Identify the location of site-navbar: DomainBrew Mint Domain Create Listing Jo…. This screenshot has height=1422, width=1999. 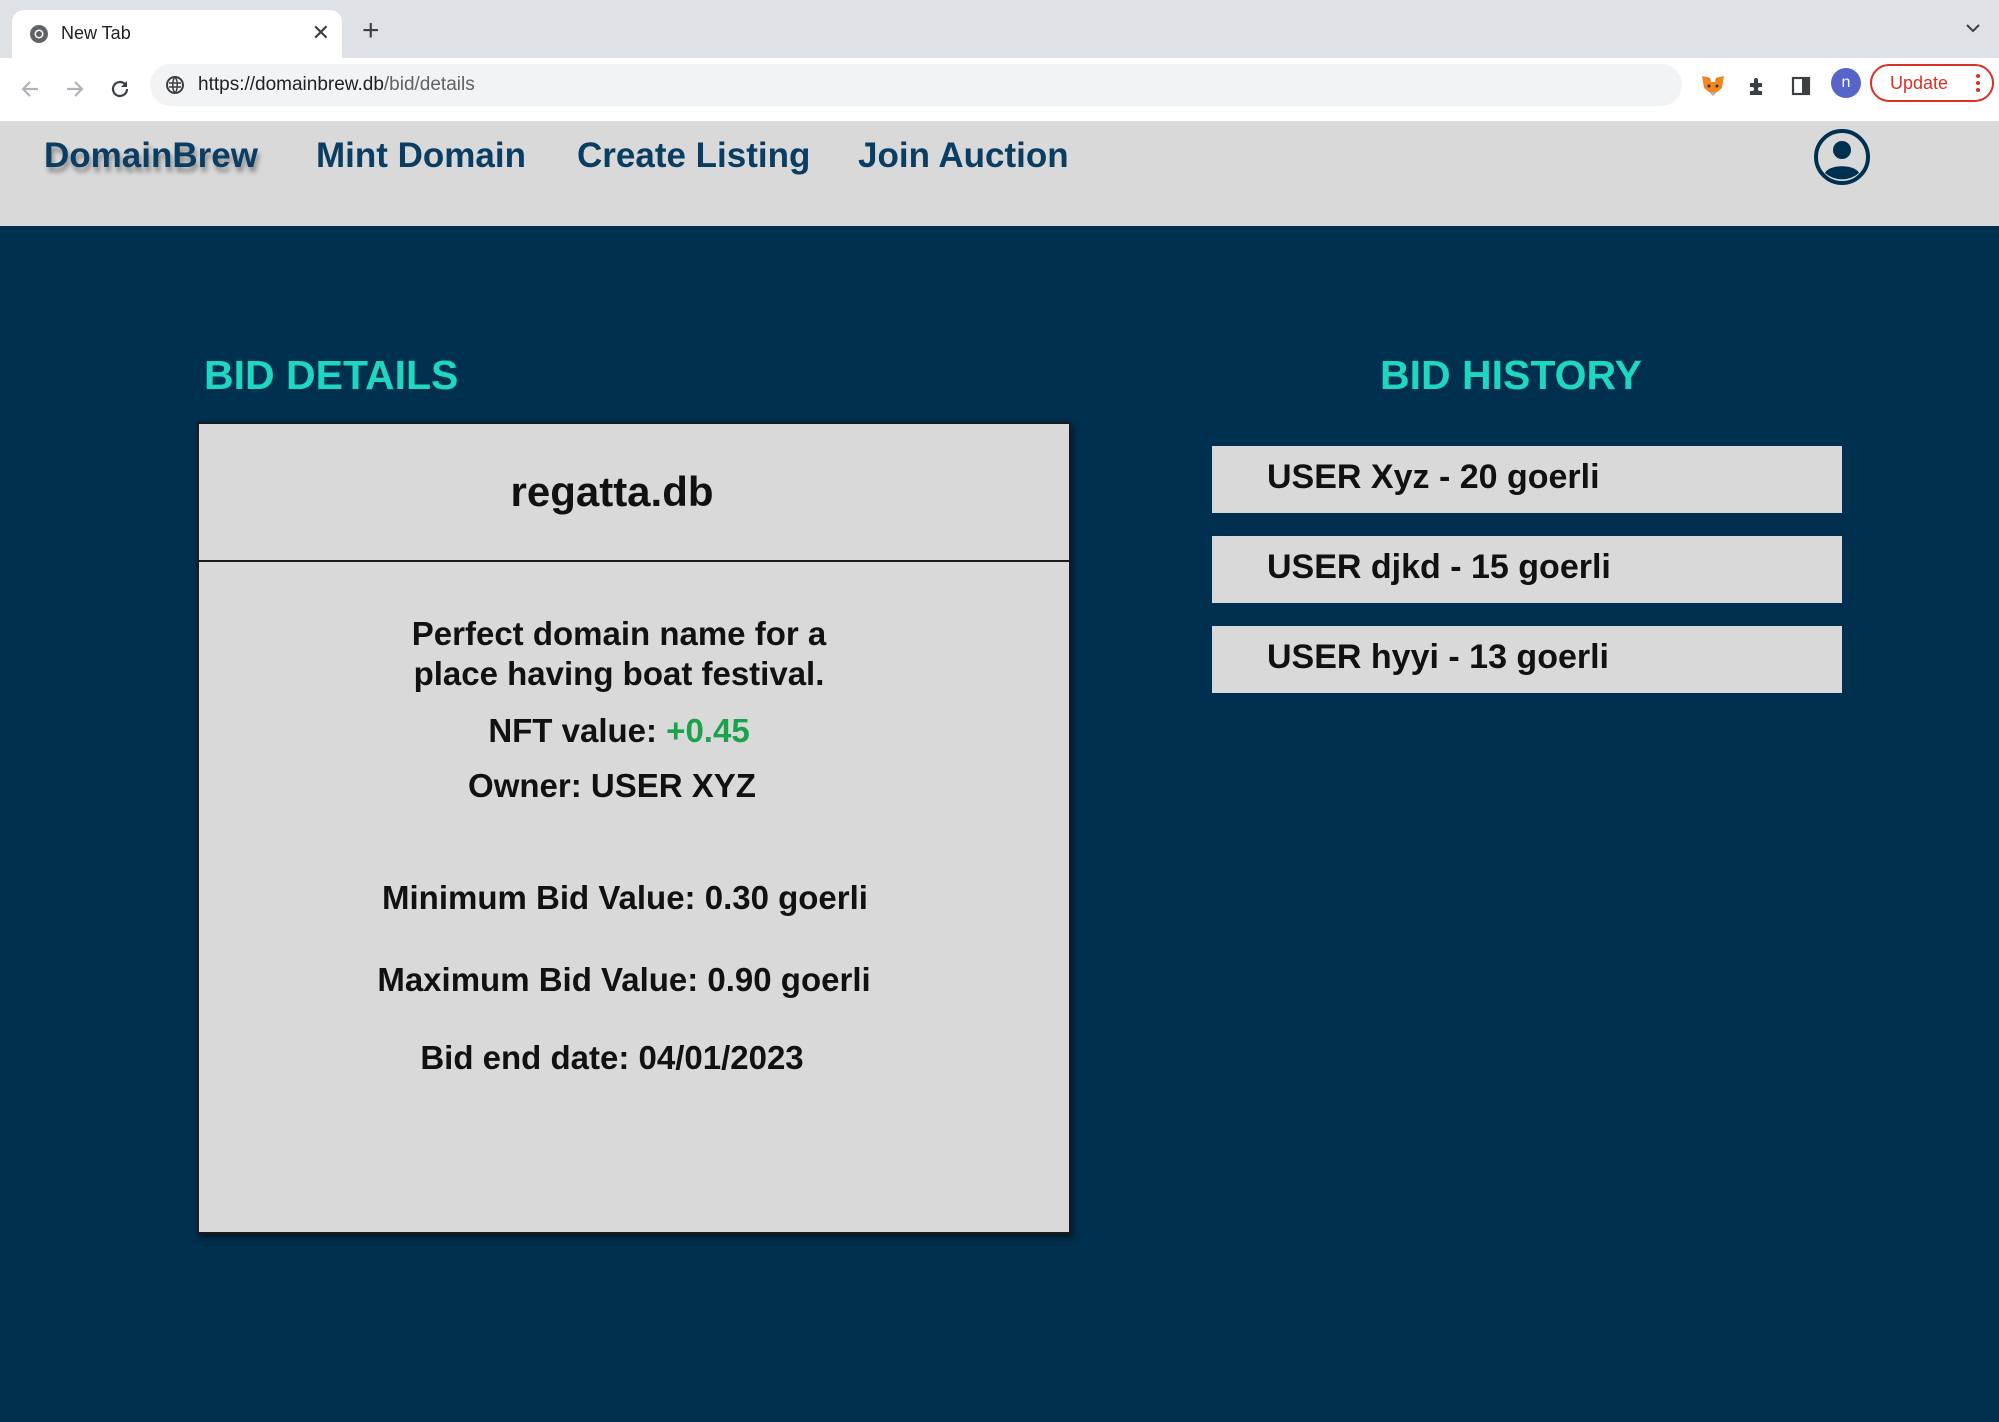
(999, 174).